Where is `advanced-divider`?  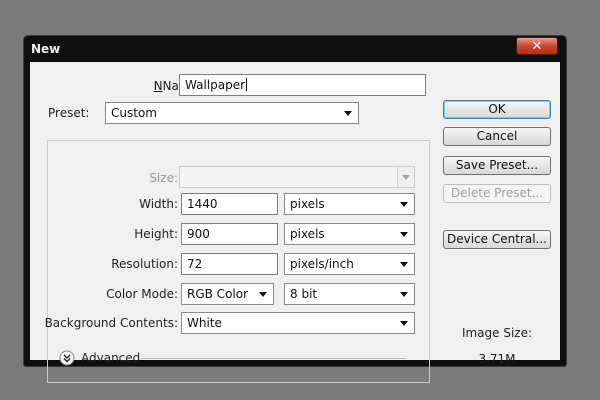
advanced-divider is located at coordinates (273, 358).